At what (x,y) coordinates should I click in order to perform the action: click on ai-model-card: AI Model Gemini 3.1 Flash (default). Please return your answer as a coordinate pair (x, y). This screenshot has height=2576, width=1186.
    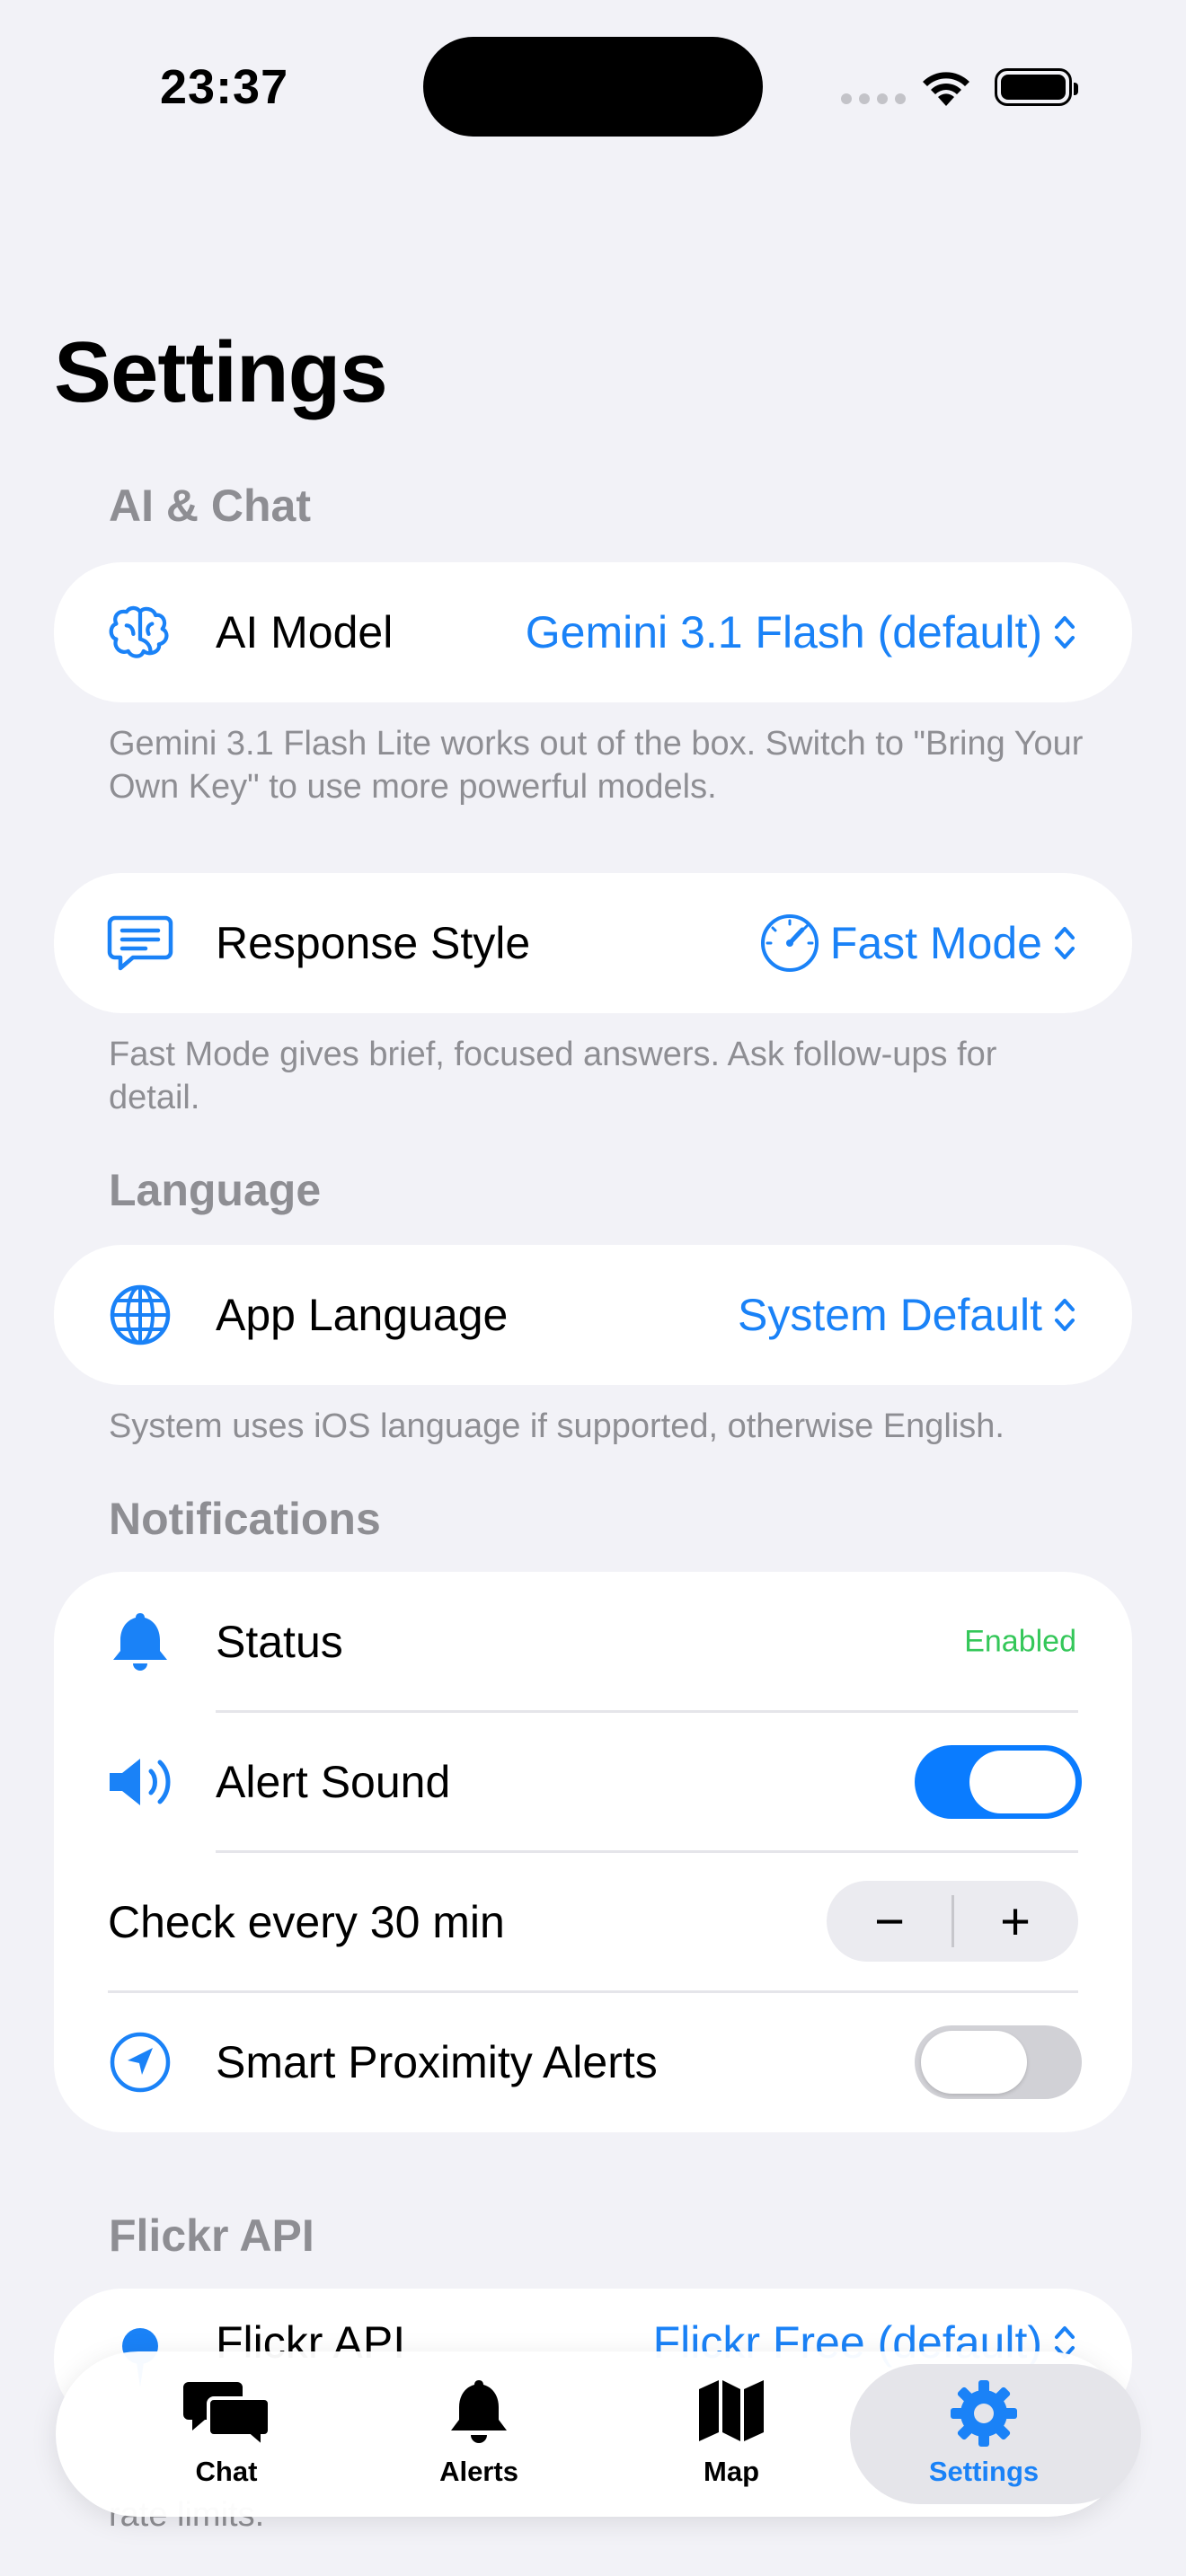
    Looking at the image, I should click on (593, 632).